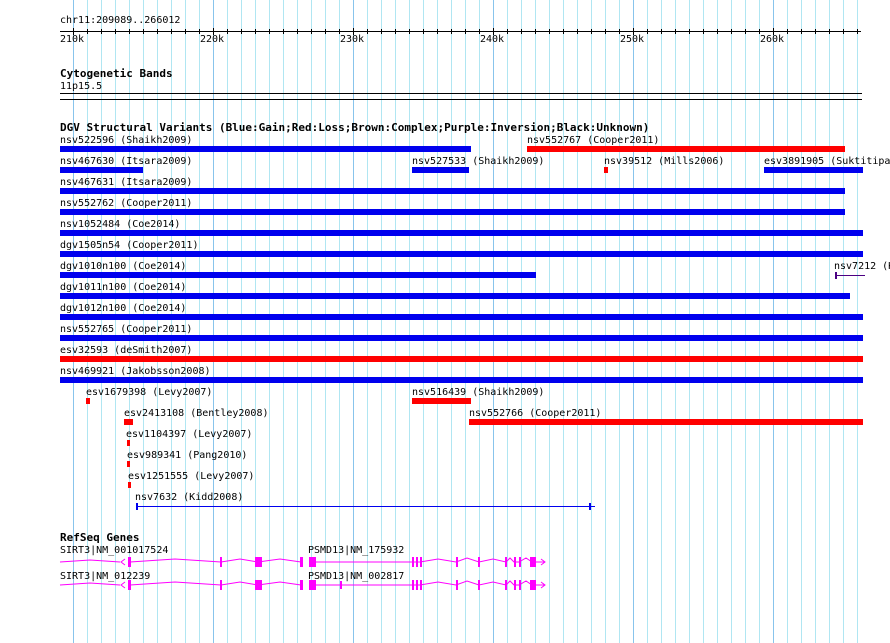 The image size is (890, 643). Describe the element at coordinates (302, 573) in the screenshot. I see `refseq-gene-models` at that location.